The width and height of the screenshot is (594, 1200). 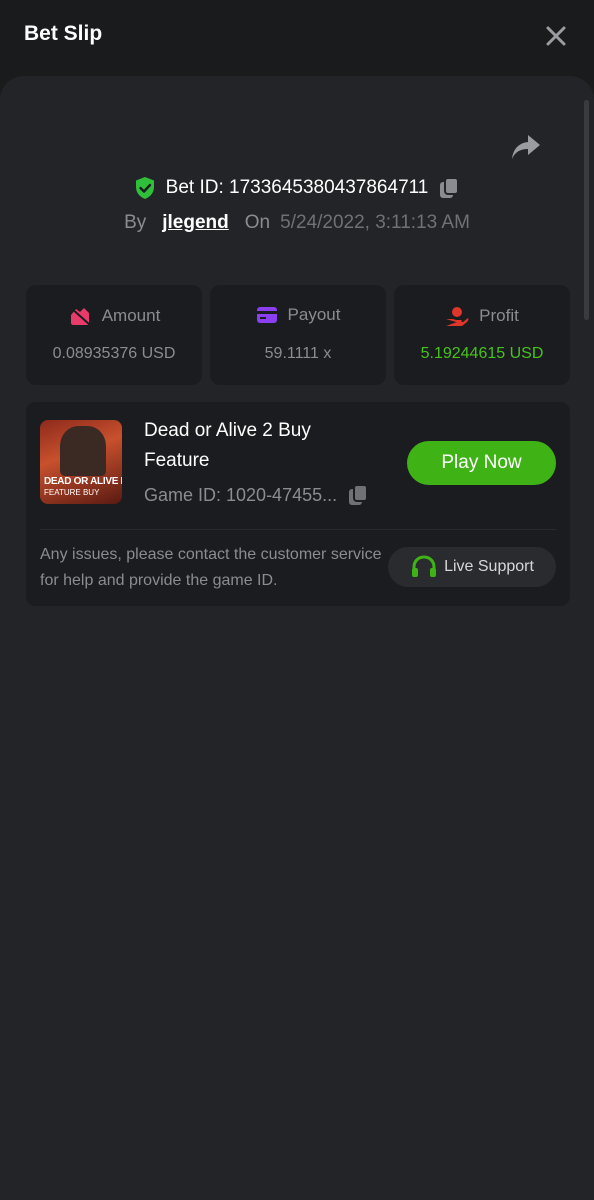 What do you see at coordinates (375, 222) in the screenshot?
I see `bet-date: 5/24/2022, 3:11:13 AM` at bounding box center [375, 222].